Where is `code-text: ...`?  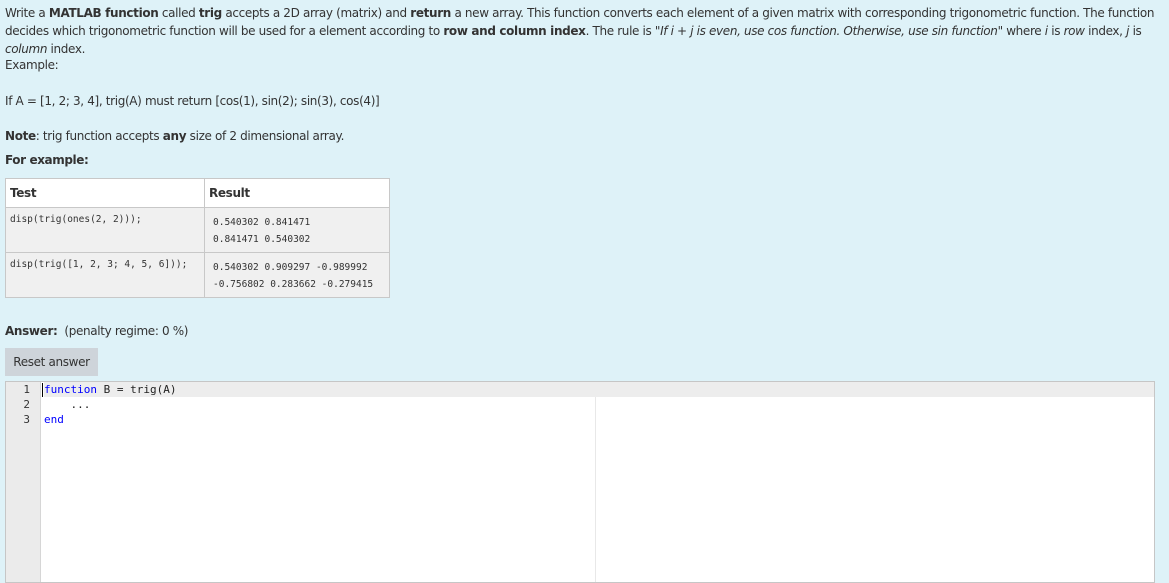
code-text: ... is located at coordinates (599, 404).